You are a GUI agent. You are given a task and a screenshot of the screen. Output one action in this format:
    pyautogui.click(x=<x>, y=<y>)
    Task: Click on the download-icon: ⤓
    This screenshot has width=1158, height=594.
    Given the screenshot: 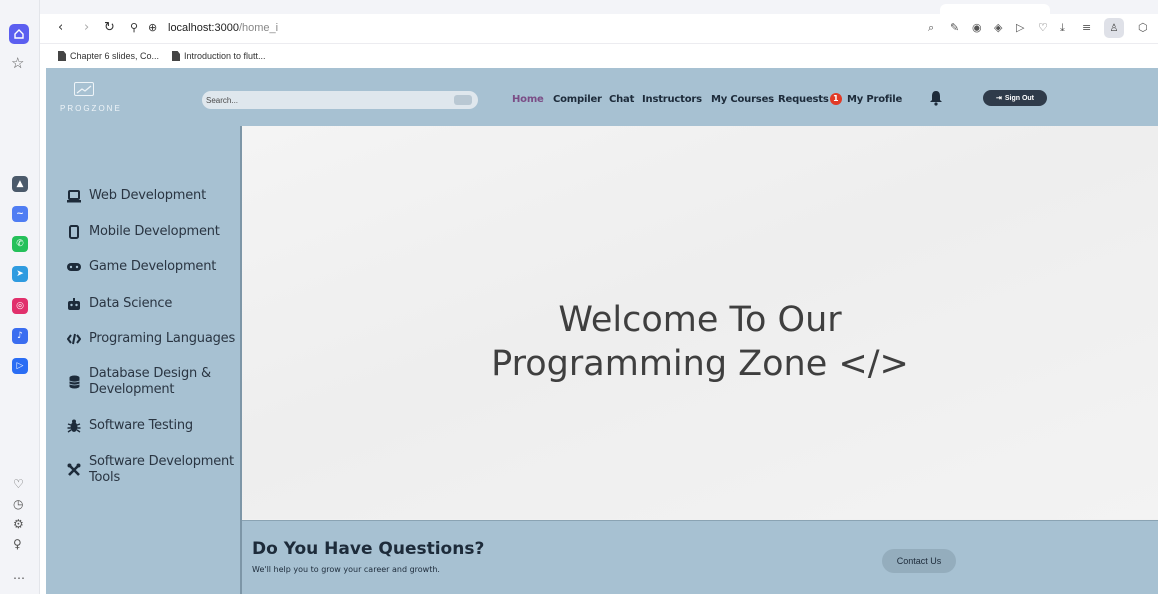 What is the action you would take?
    pyautogui.click(x=1062, y=28)
    